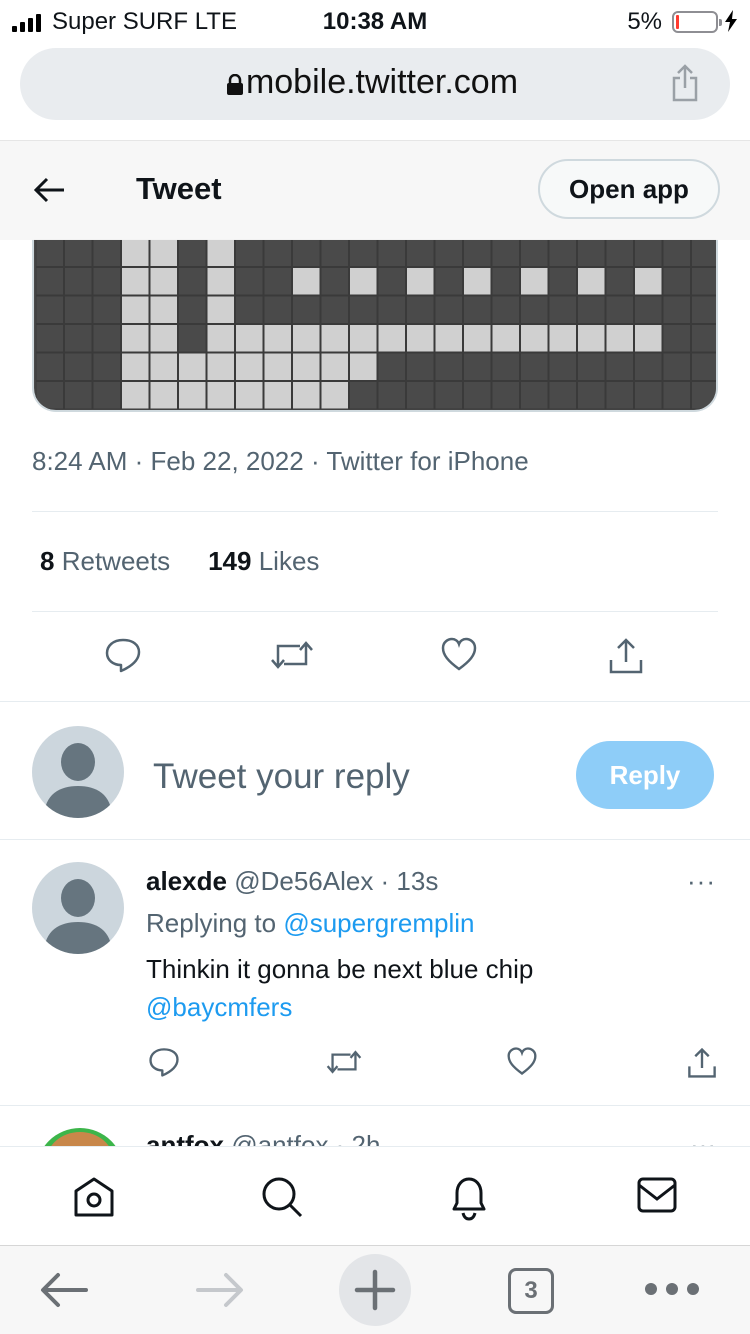 The width and height of the screenshot is (750, 1334). Describe the element at coordinates (629, 189) in the screenshot. I see `open-app-button: Open app` at that location.